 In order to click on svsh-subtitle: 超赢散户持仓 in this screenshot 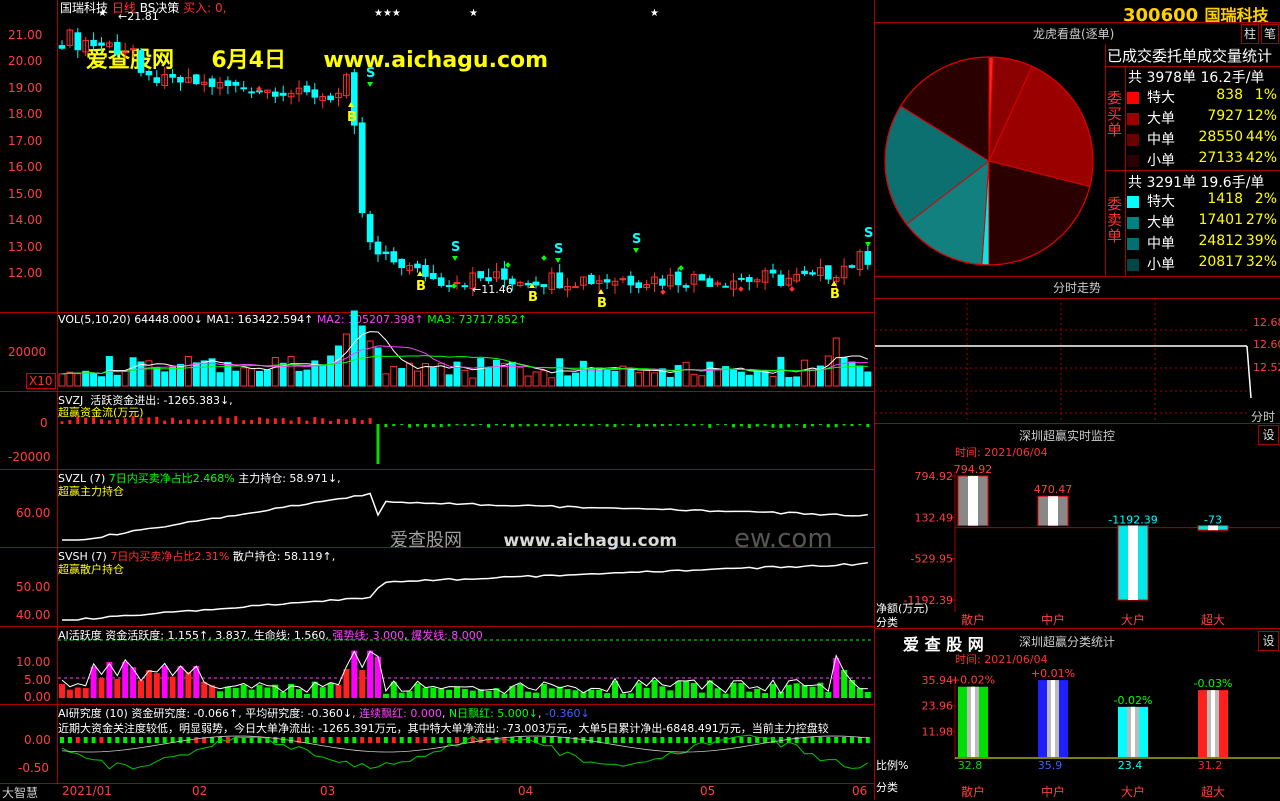, I will do `click(91, 569)`.